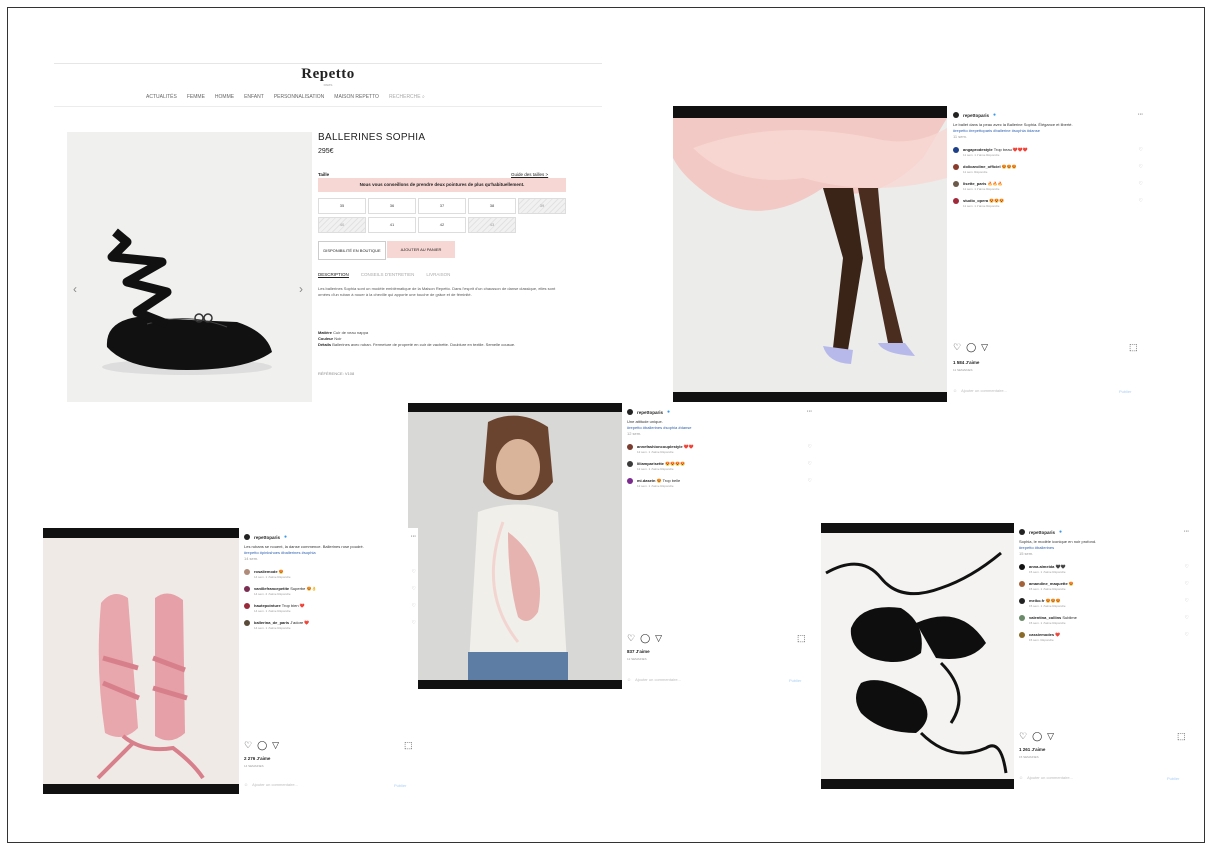 The width and height of the screenshot is (1214, 850). I want to click on comment-user: liliamparisette, so click(650, 463).